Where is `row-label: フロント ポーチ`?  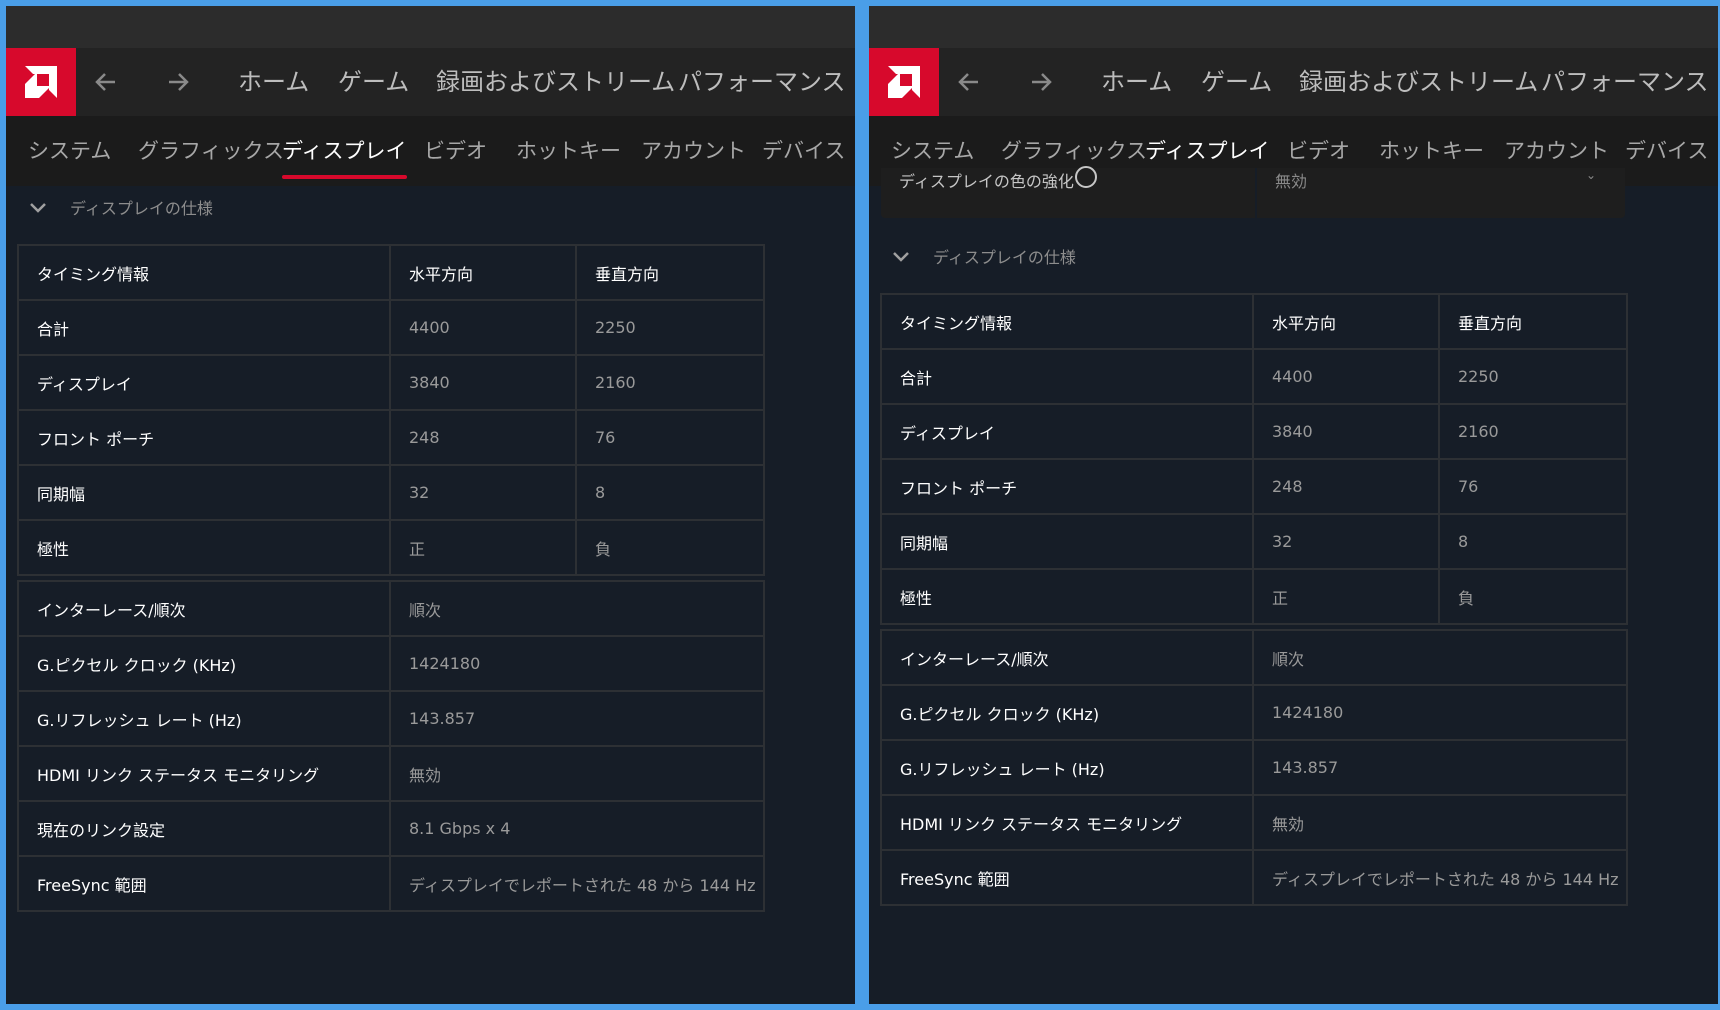
row-label: フロント ポーチ is located at coordinates (204, 437).